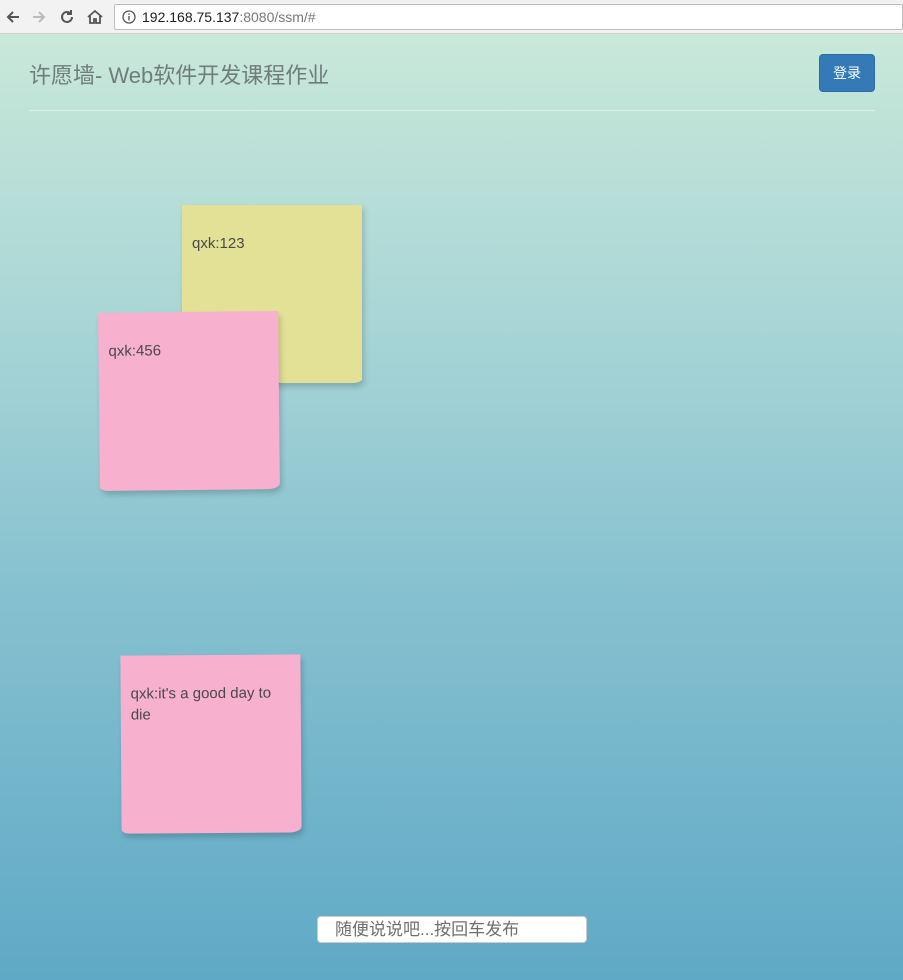 Image resolution: width=903 pixels, height=980 pixels. What do you see at coordinates (452, 110) in the screenshot?
I see `header-divider` at bounding box center [452, 110].